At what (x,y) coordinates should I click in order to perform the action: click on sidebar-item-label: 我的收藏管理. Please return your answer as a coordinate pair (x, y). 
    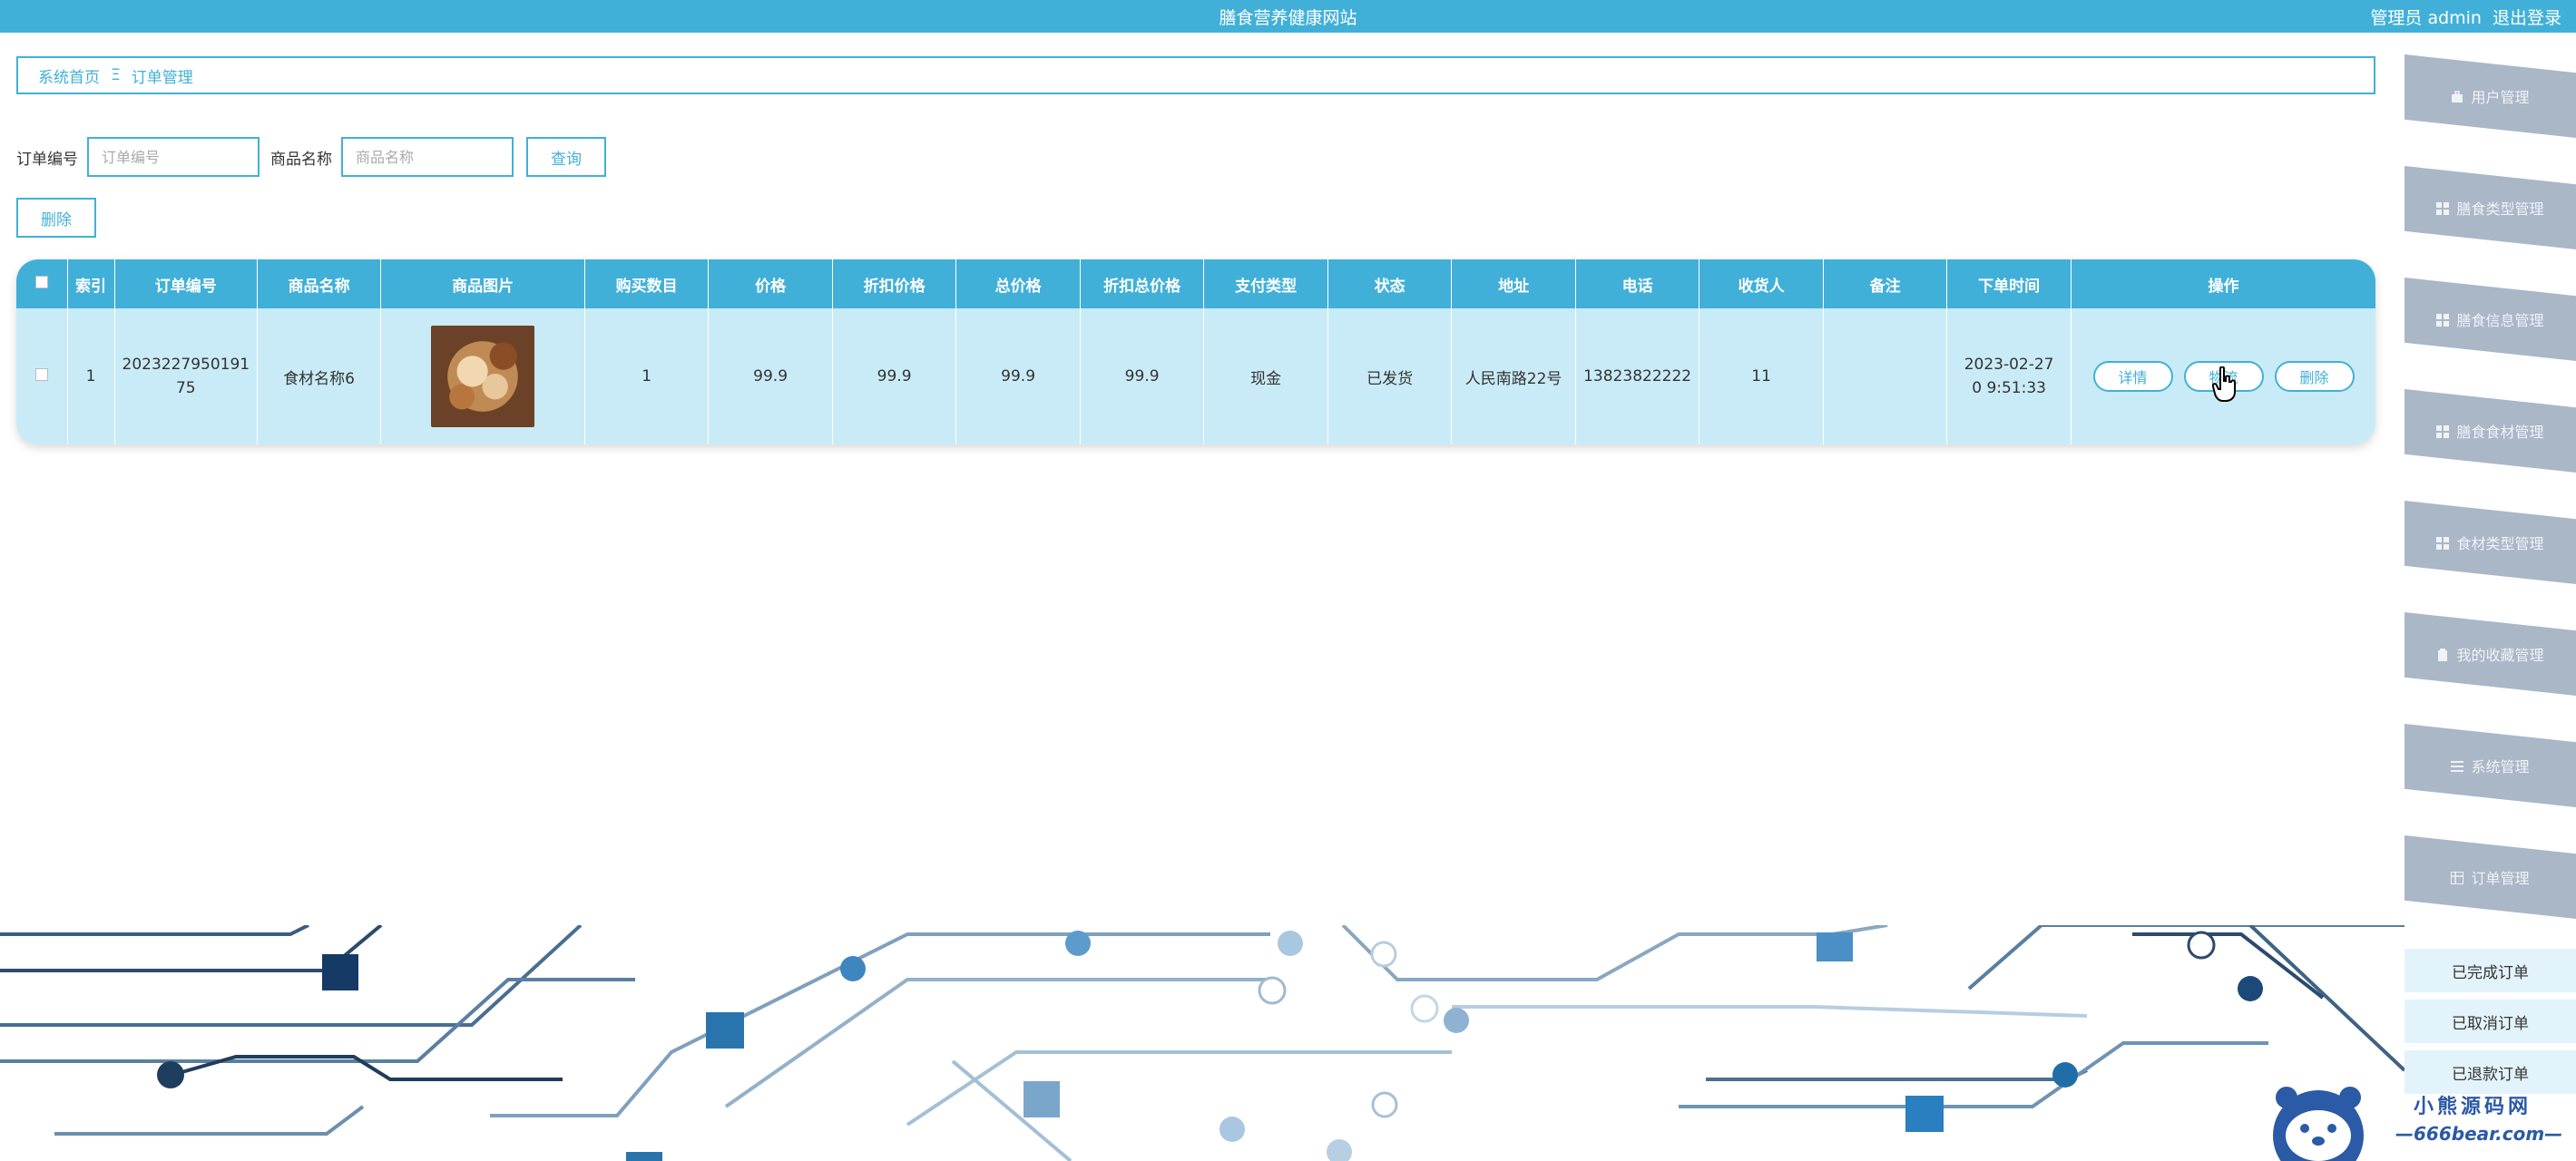
    Looking at the image, I should click on (2500, 655).